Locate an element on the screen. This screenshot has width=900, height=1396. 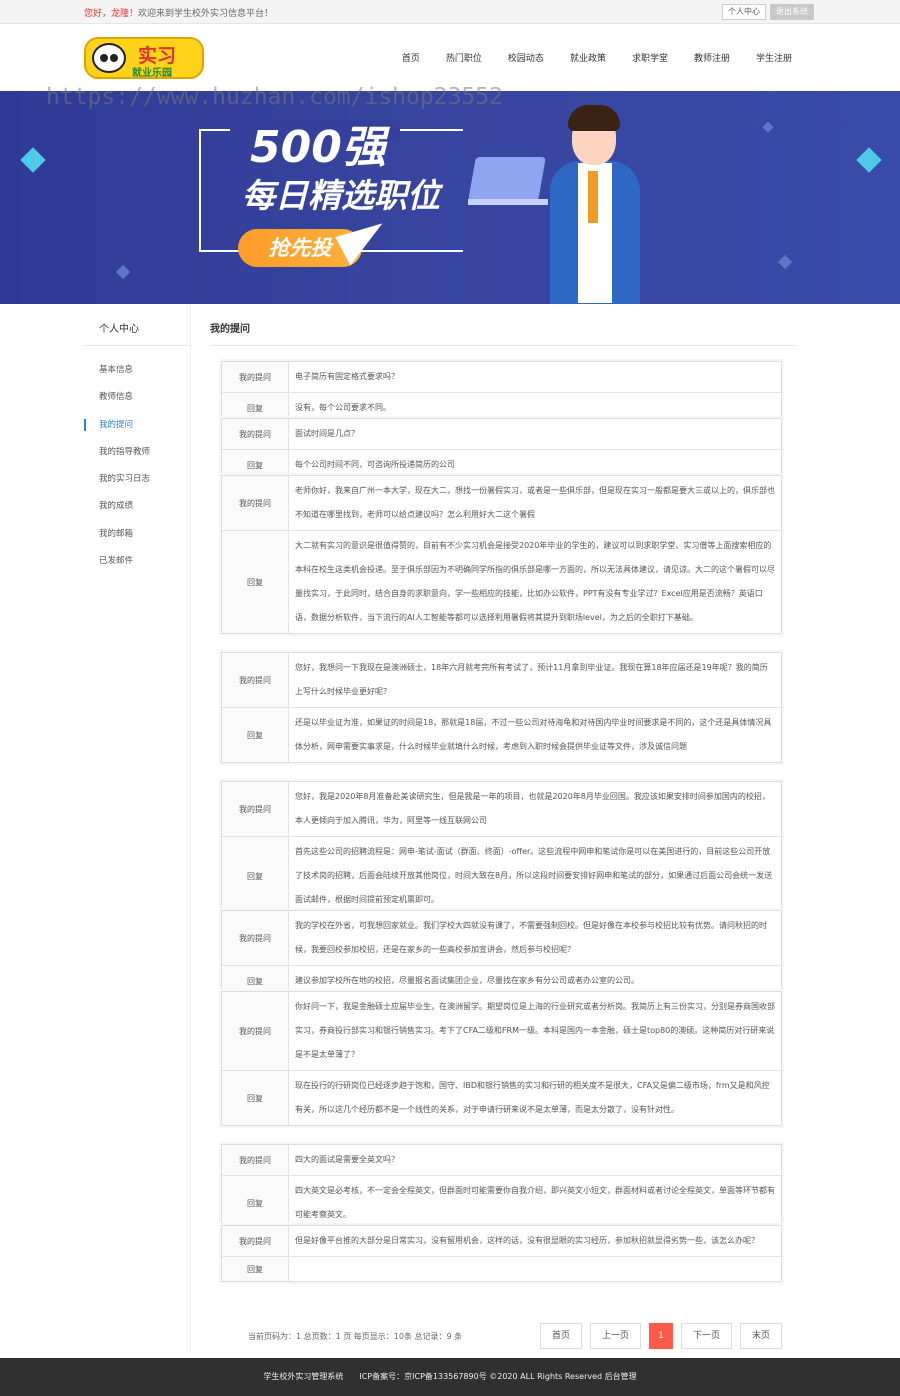
question-row: 我的提问 四大的面试是需要全英文吗？ is located at coordinates (501, 1160).